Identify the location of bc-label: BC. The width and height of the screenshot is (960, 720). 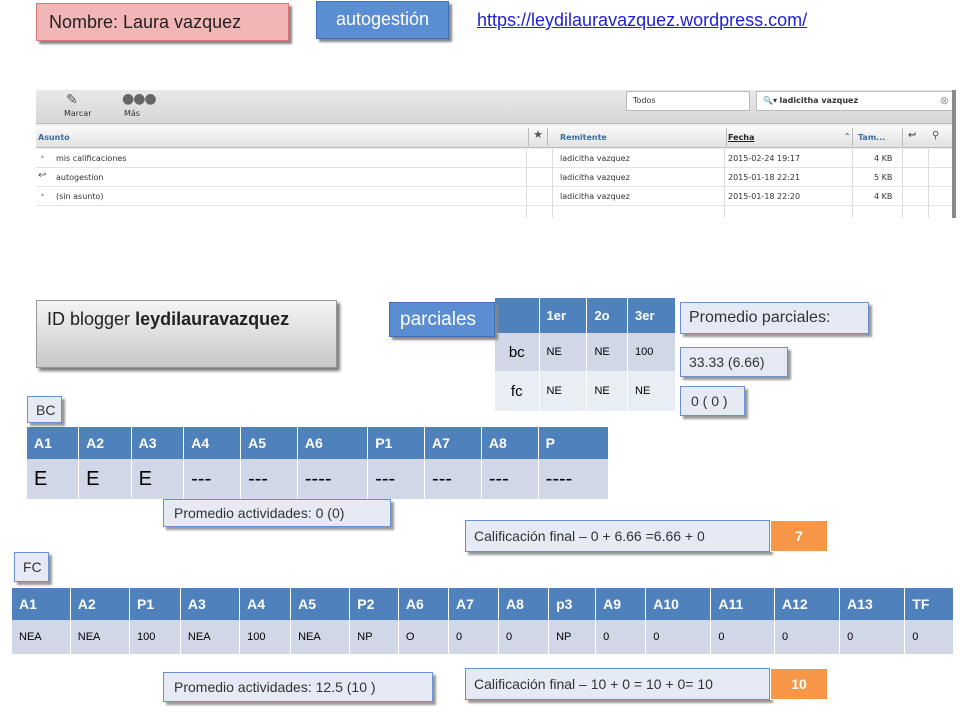
(44, 409).